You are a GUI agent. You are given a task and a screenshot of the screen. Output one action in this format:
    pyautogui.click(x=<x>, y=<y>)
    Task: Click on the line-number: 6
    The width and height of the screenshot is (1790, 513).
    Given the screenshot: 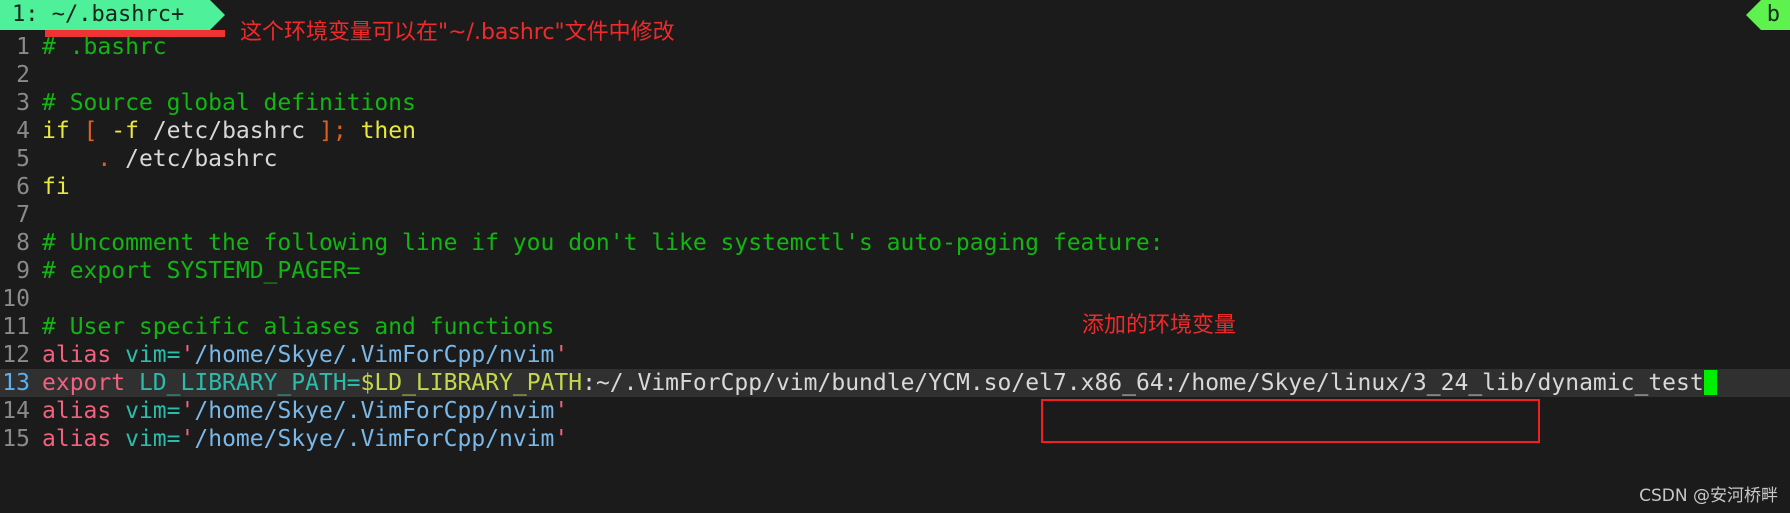 What is the action you would take?
    pyautogui.click(x=23, y=187)
    